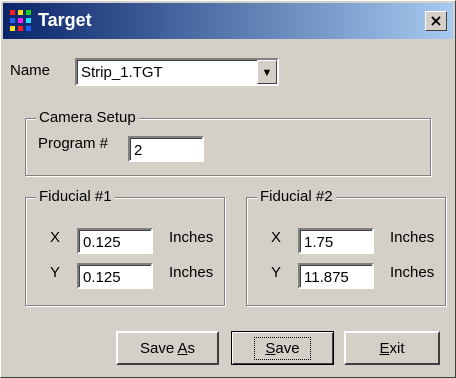 This screenshot has width=456, height=378. I want to click on fiducial-2-x-label: X, so click(276, 237).